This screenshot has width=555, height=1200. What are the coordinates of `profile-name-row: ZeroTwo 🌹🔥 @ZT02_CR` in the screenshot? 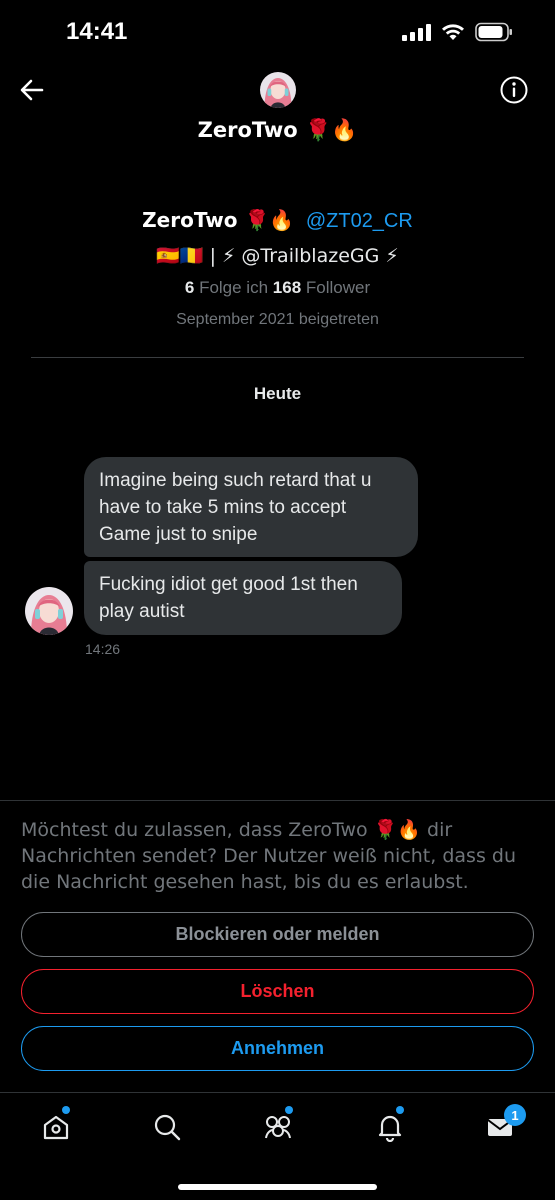 It's located at (277, 220).